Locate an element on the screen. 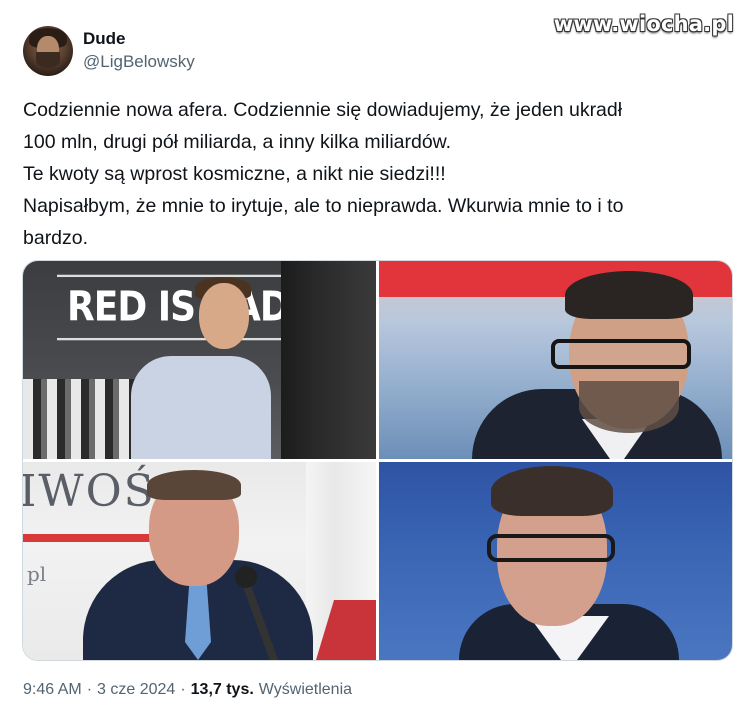 Image resolution: width=750 pixels, height=714 pixels. views-count: 13,7 tys. is located at coordinates (222, 690).